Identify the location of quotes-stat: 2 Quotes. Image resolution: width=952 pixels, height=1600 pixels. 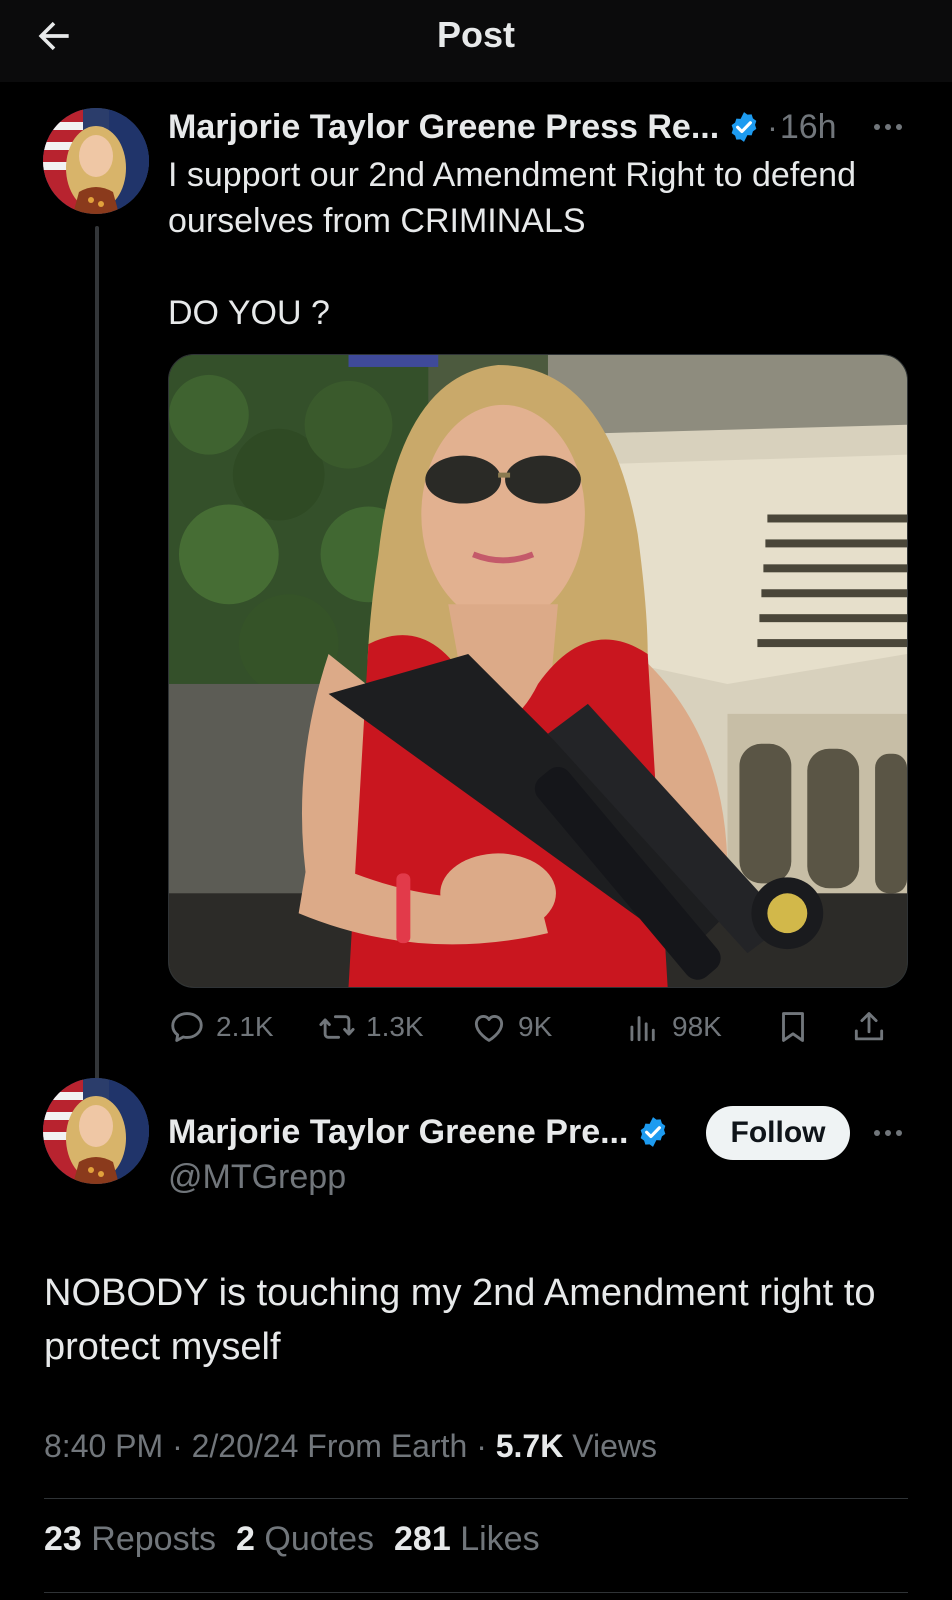
(305, 1539).